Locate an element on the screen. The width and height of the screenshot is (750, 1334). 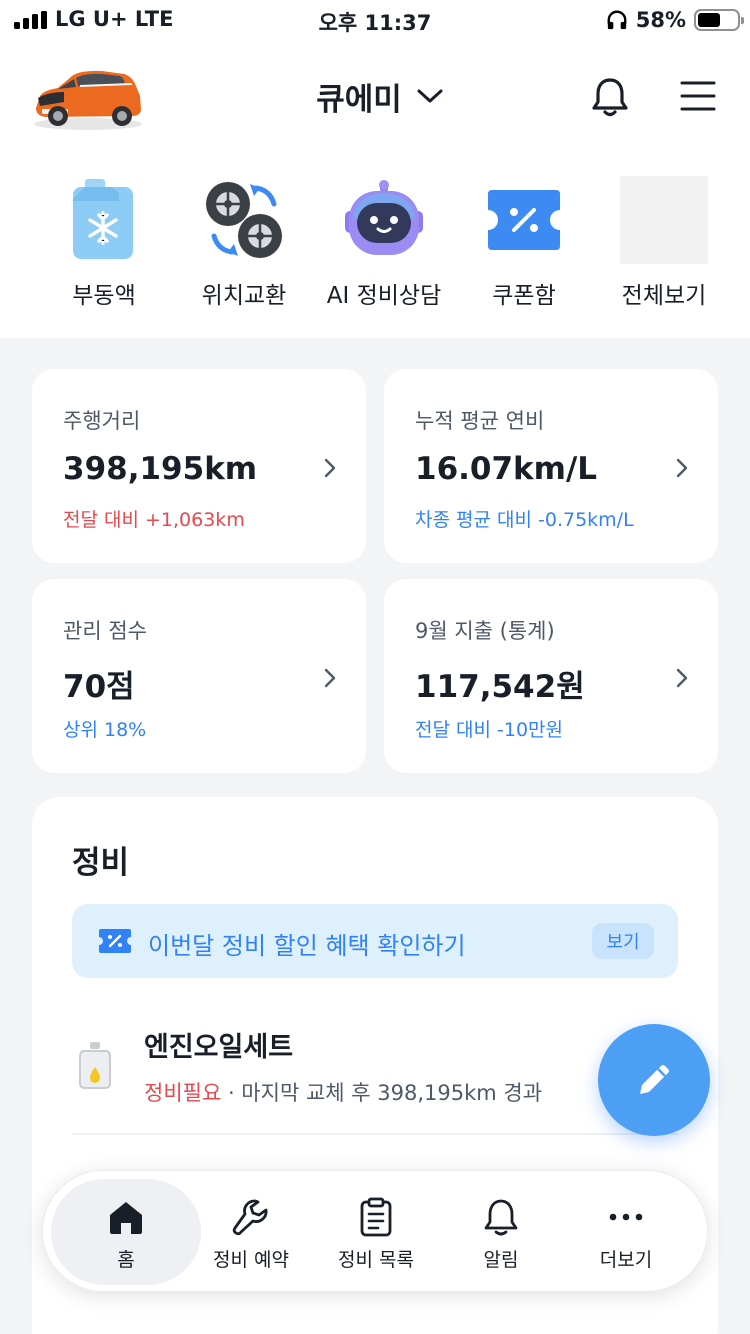
pencil-icon is located at coordinates (654, 1079).